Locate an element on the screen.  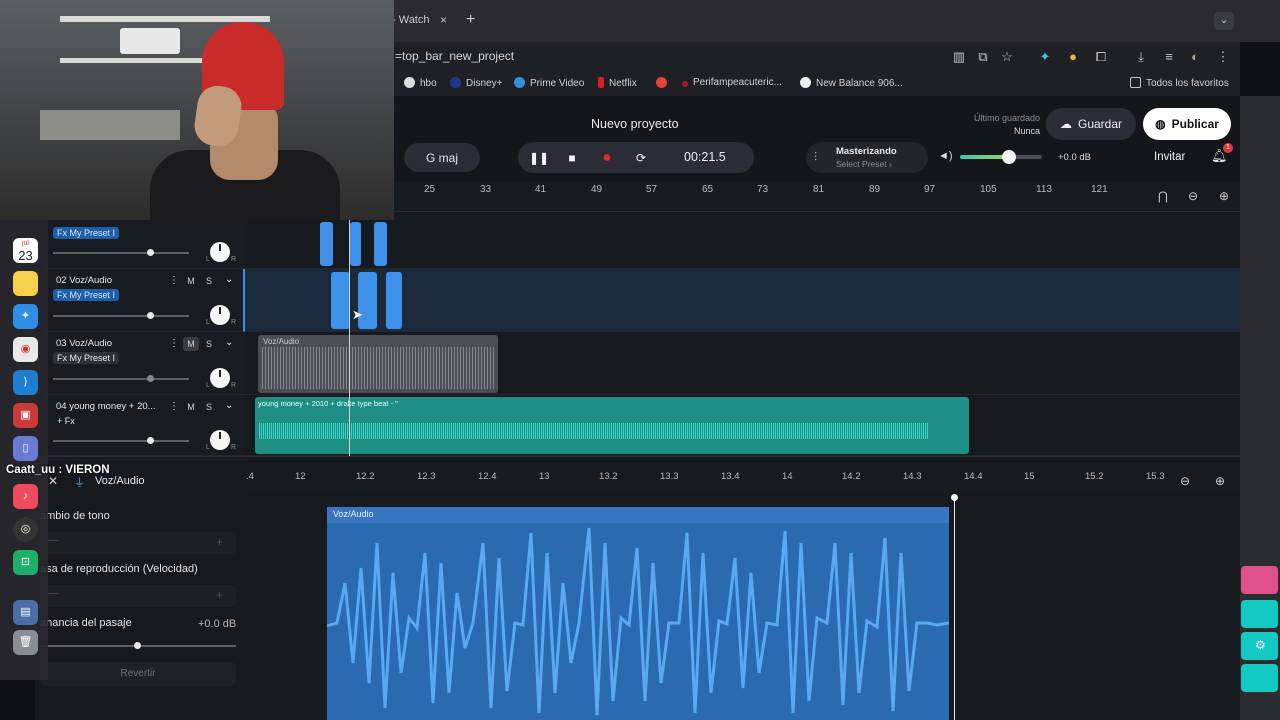
extension-icon: ● is located at coordinates (1073, 57).